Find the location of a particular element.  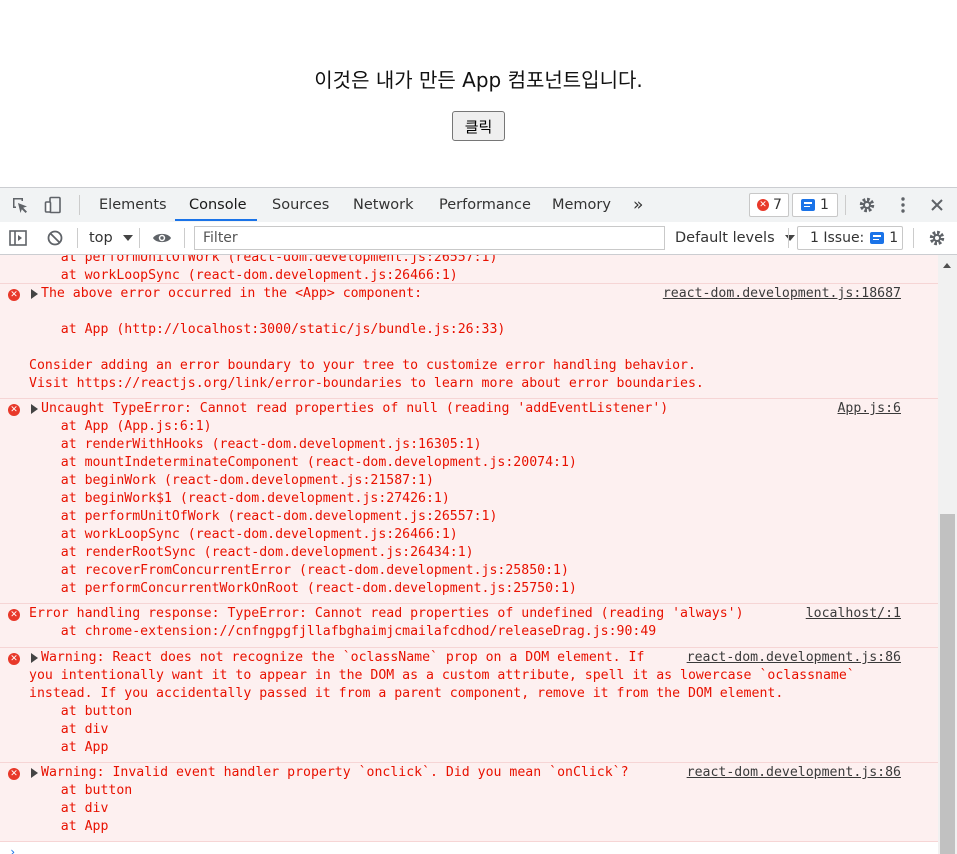

filter-field is located at coordinates (429, 238).